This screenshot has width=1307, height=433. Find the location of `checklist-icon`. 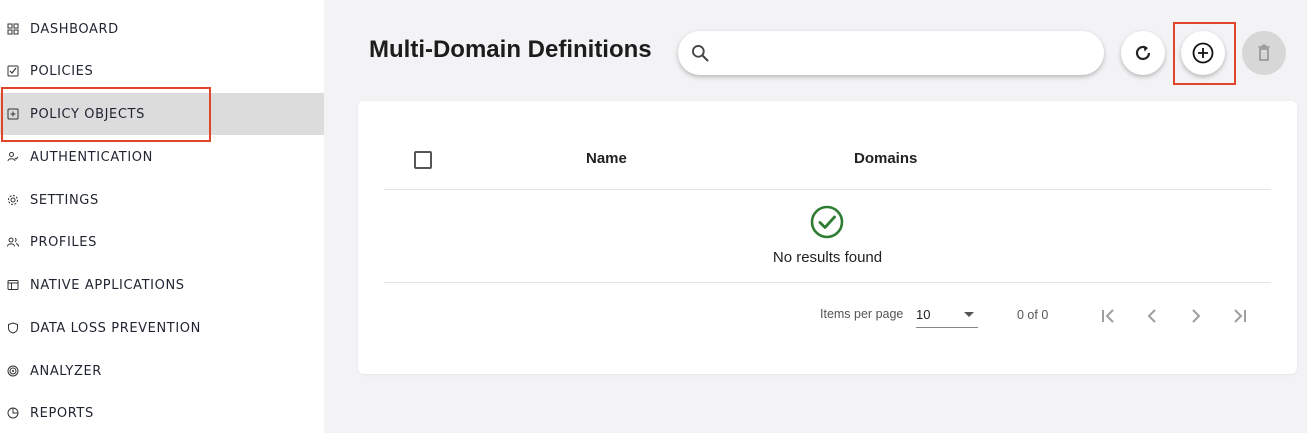

checklist-icon is located at coordinates (13, 71).